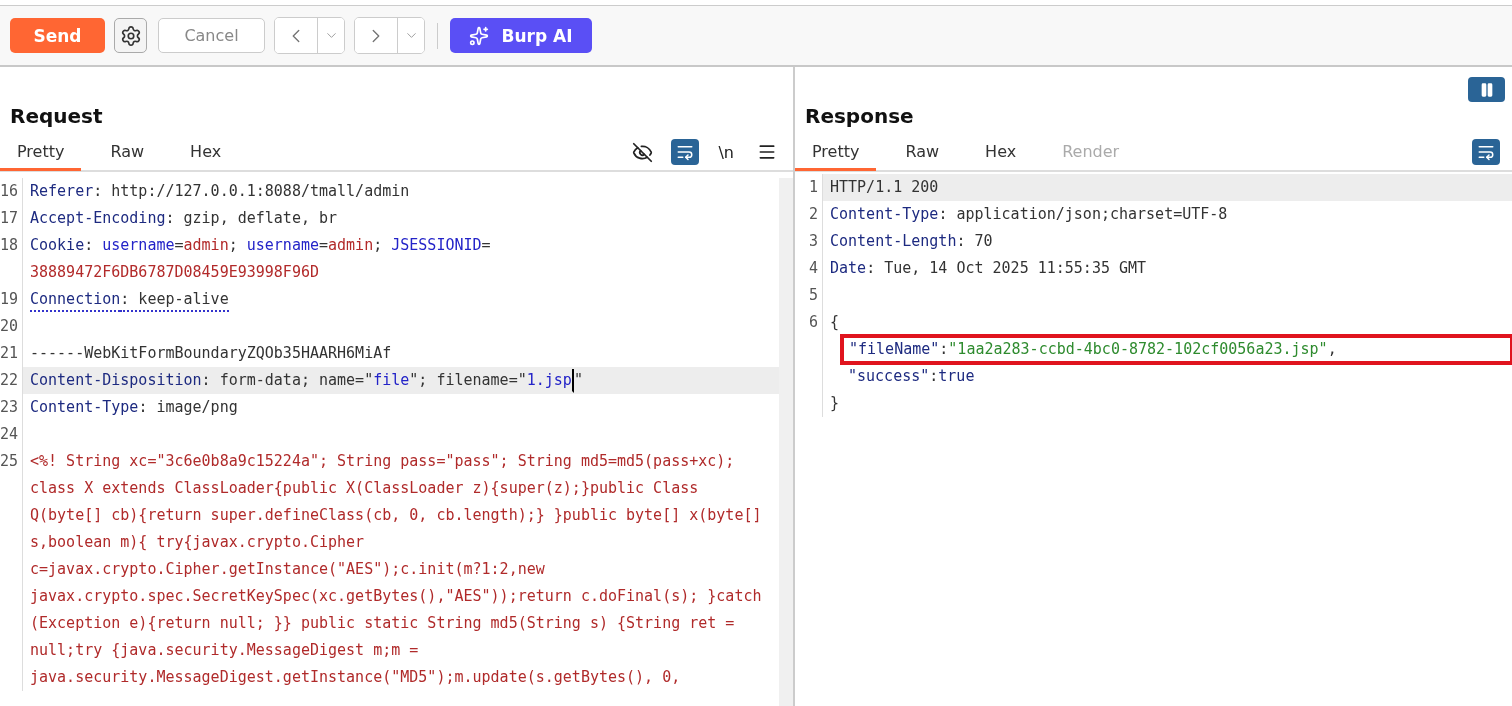  Describe the element at coordinates (174, 272) in the screenshot. I see `code-line: 38889472F6DB6787D08459E93998F96D` at that location.